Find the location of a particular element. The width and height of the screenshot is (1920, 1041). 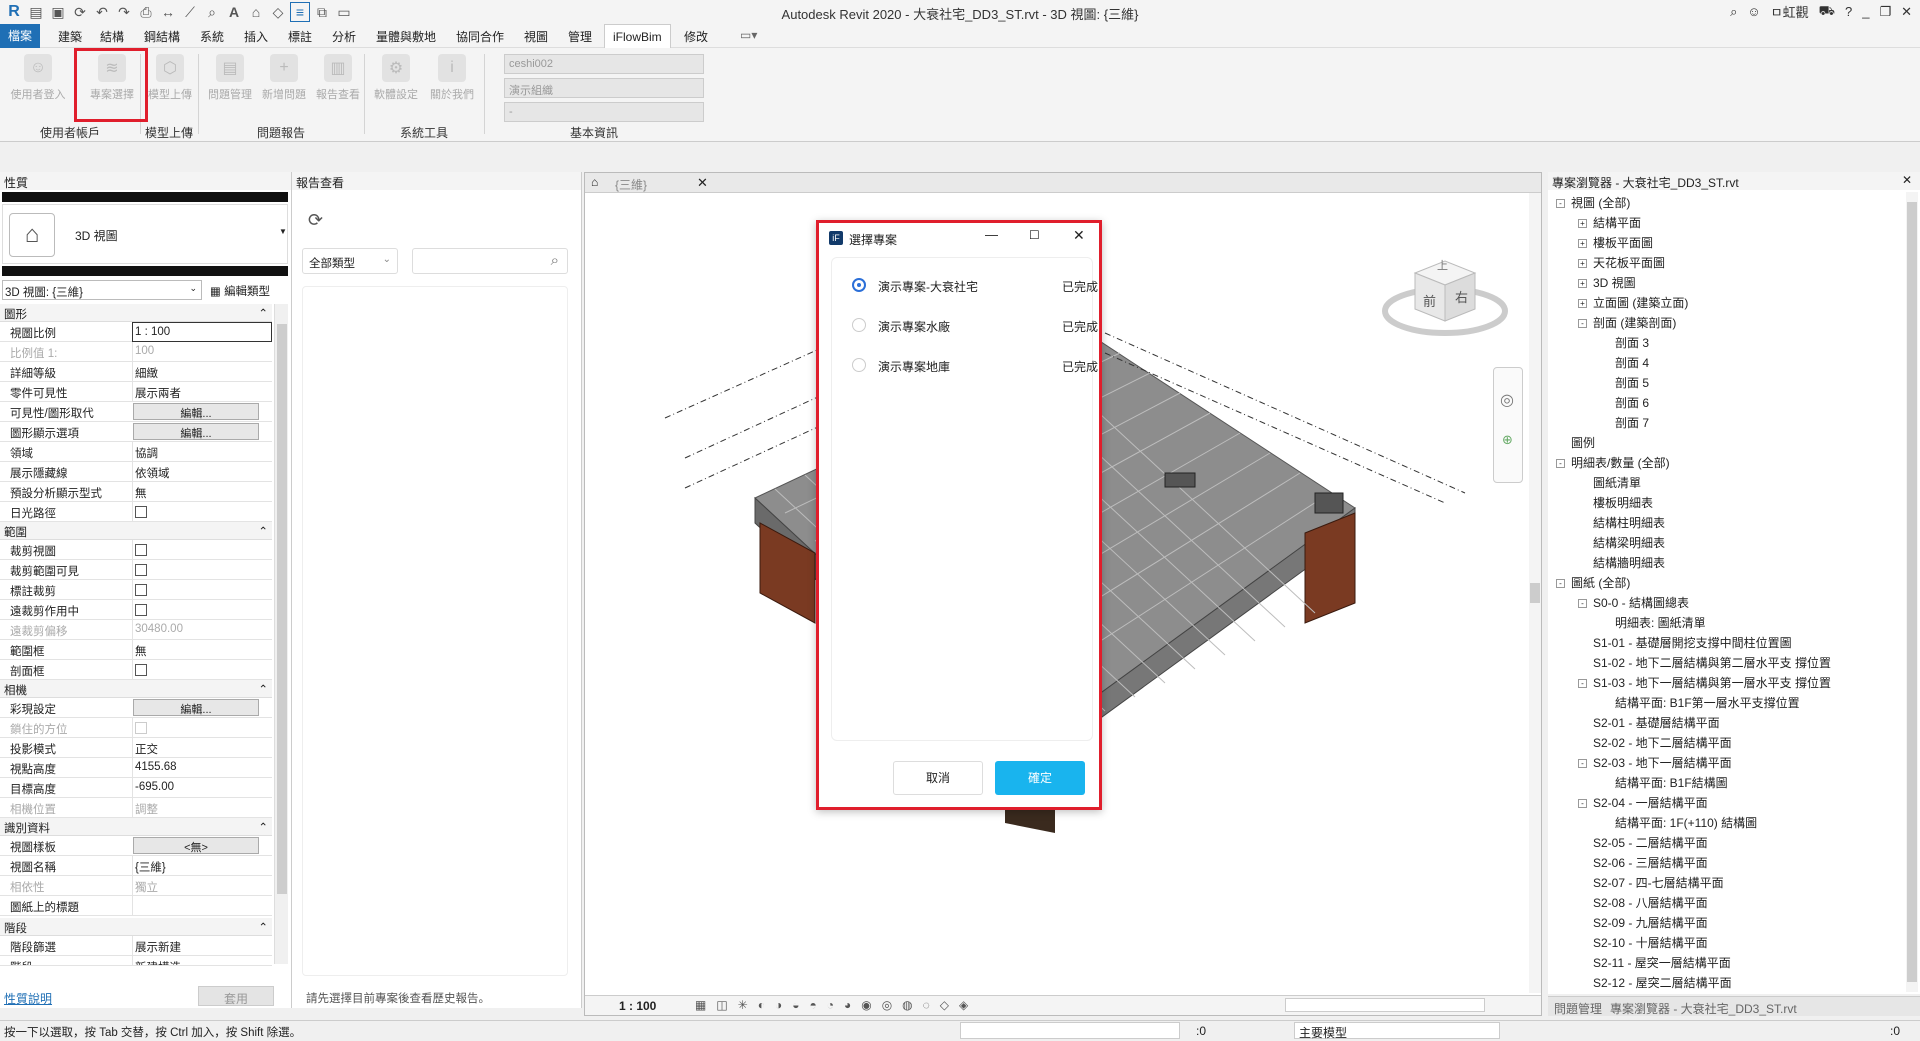

prop-row: 遠裁剪作用中 is located at coordinates (136, 610).